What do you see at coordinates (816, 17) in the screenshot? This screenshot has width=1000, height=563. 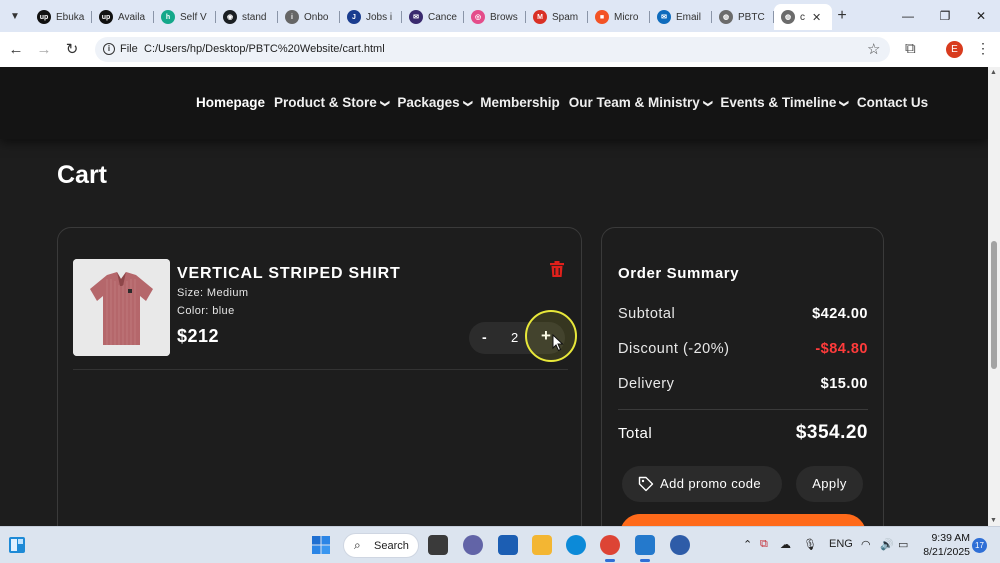 I see `close-tab-icon: ✕` at bounding box center [816, 17].